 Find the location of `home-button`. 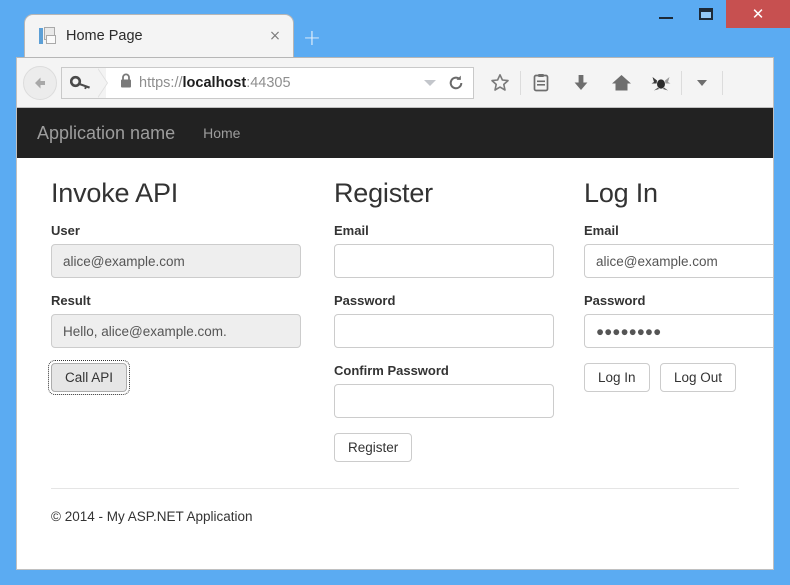

home-button is located at coordinates (621, 83).